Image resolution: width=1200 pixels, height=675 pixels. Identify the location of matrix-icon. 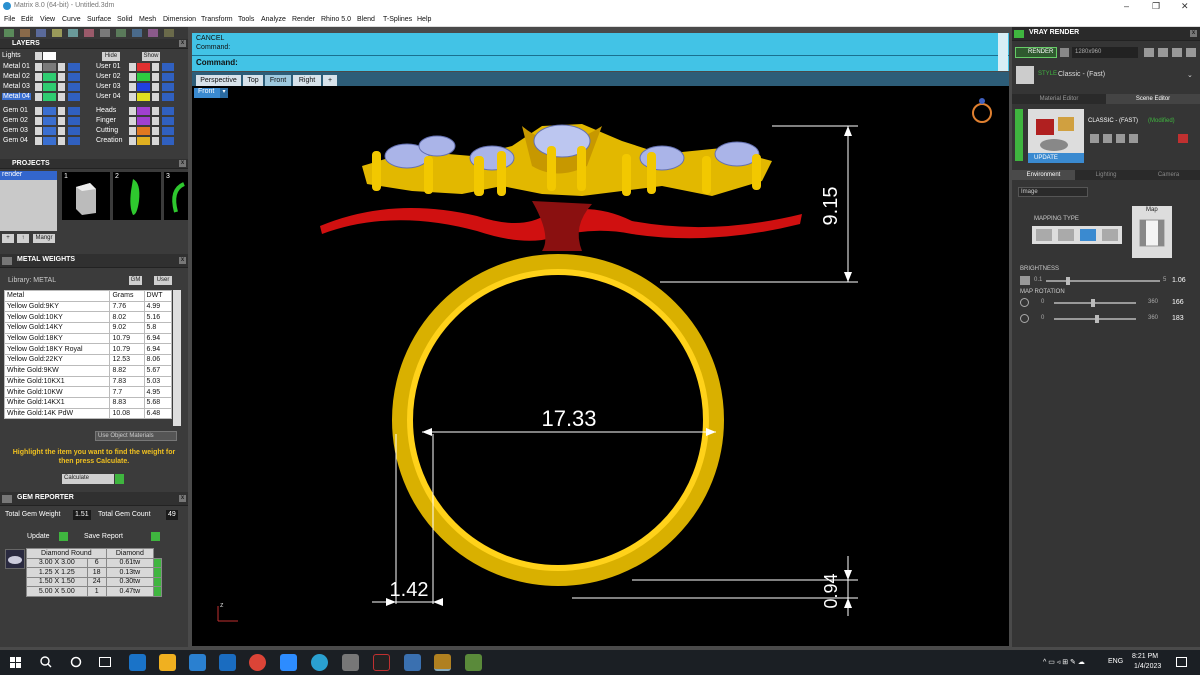
(442, 662).